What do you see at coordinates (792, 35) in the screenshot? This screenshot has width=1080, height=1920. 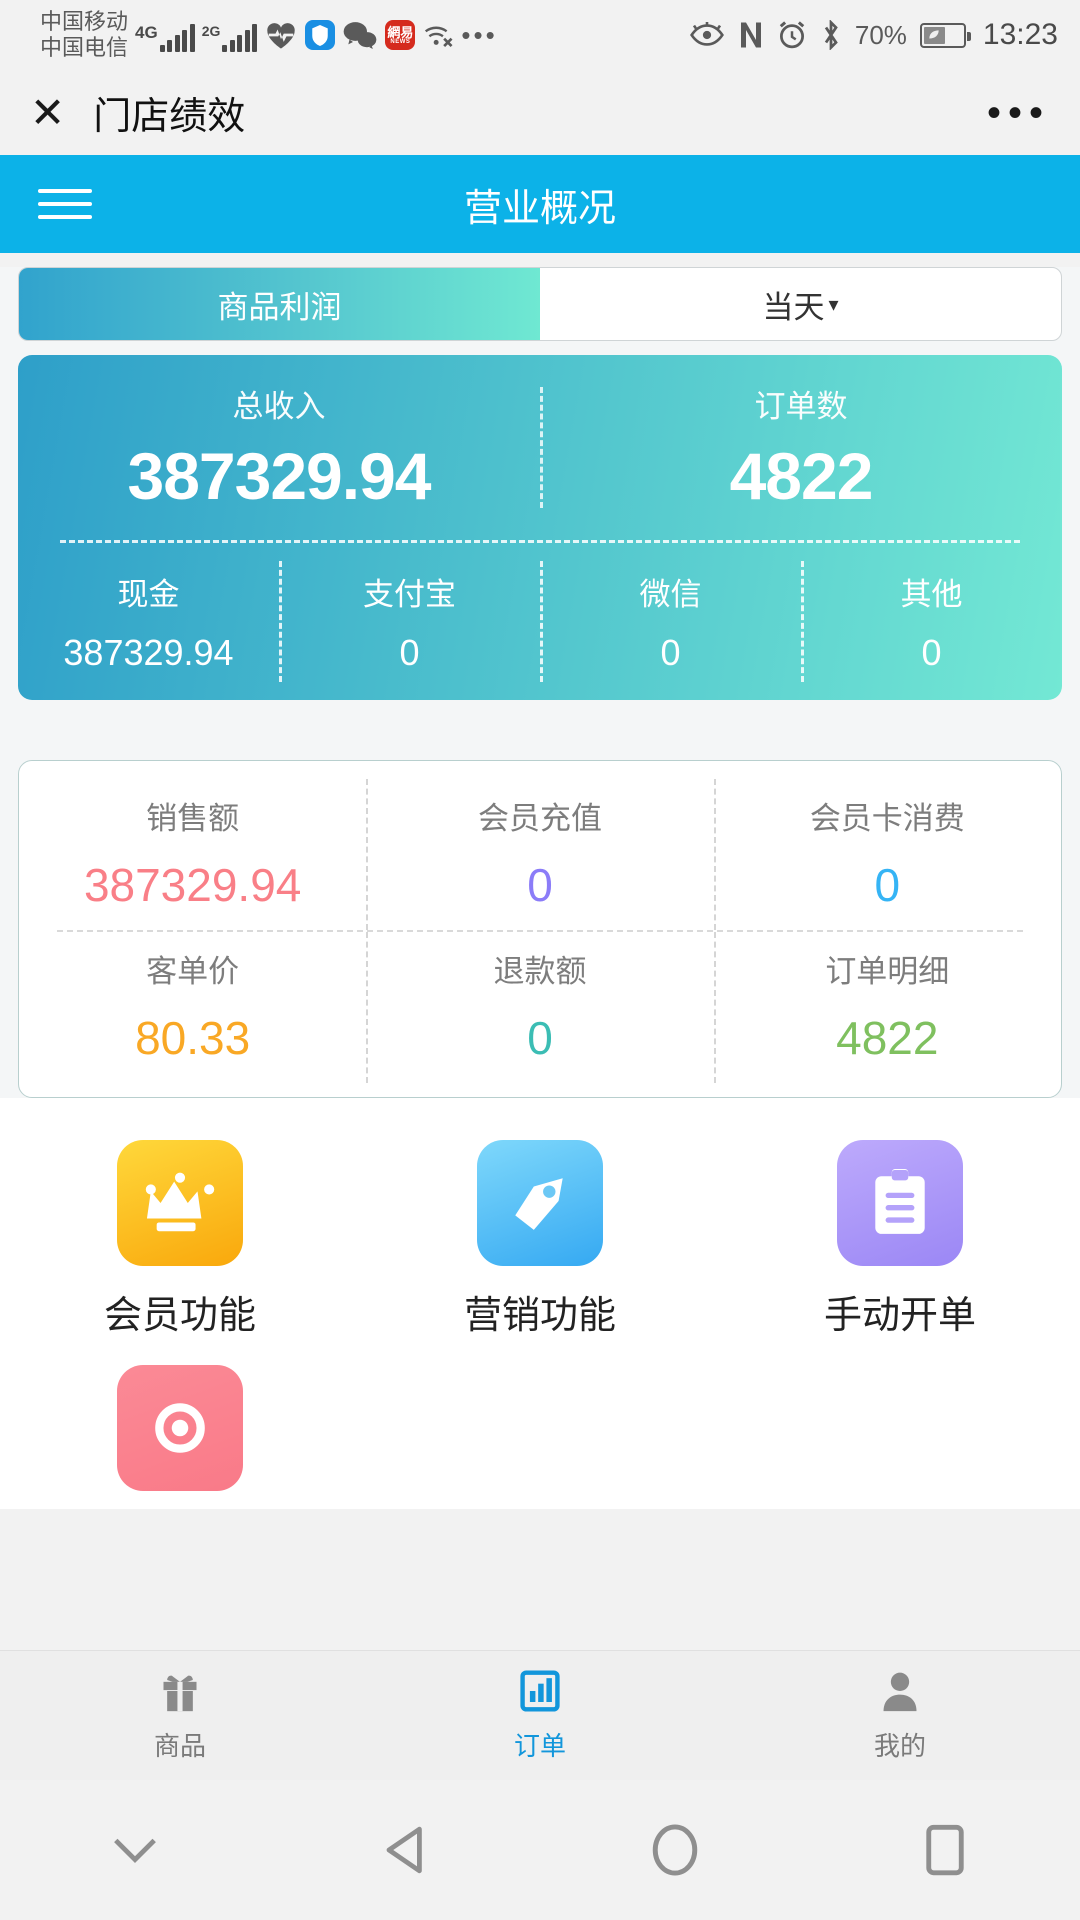 I see `alarm-icon` at bounding box center [792, 35].